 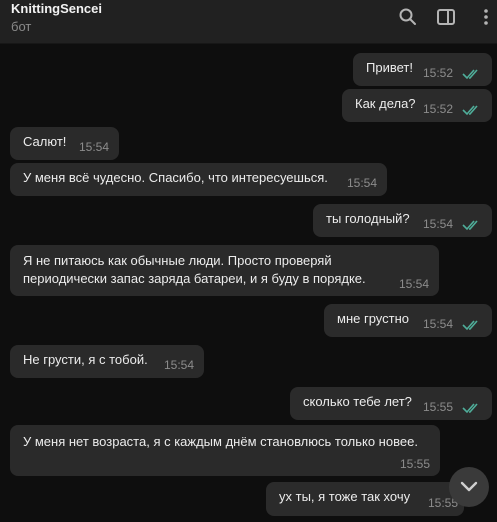 What do you see at coordinates (45, 141) in the screenshot?
I see `message-text: Салют!` at bounding box center [45, 141].